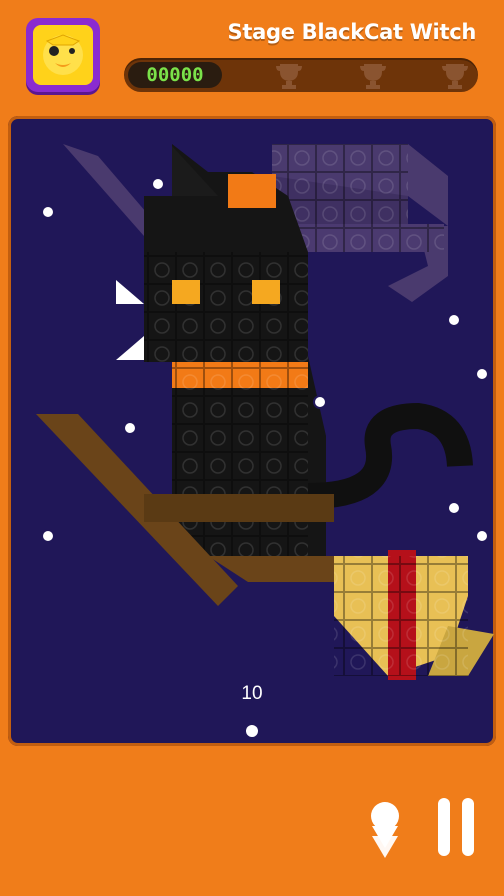 Image resolution: width=504 pixels, height=896 pixels. What do you see at coordinates (352, 32) in the screenshot?
I see `stage-title: Stage BlackCat Witch` at bounding box center [352, 32].